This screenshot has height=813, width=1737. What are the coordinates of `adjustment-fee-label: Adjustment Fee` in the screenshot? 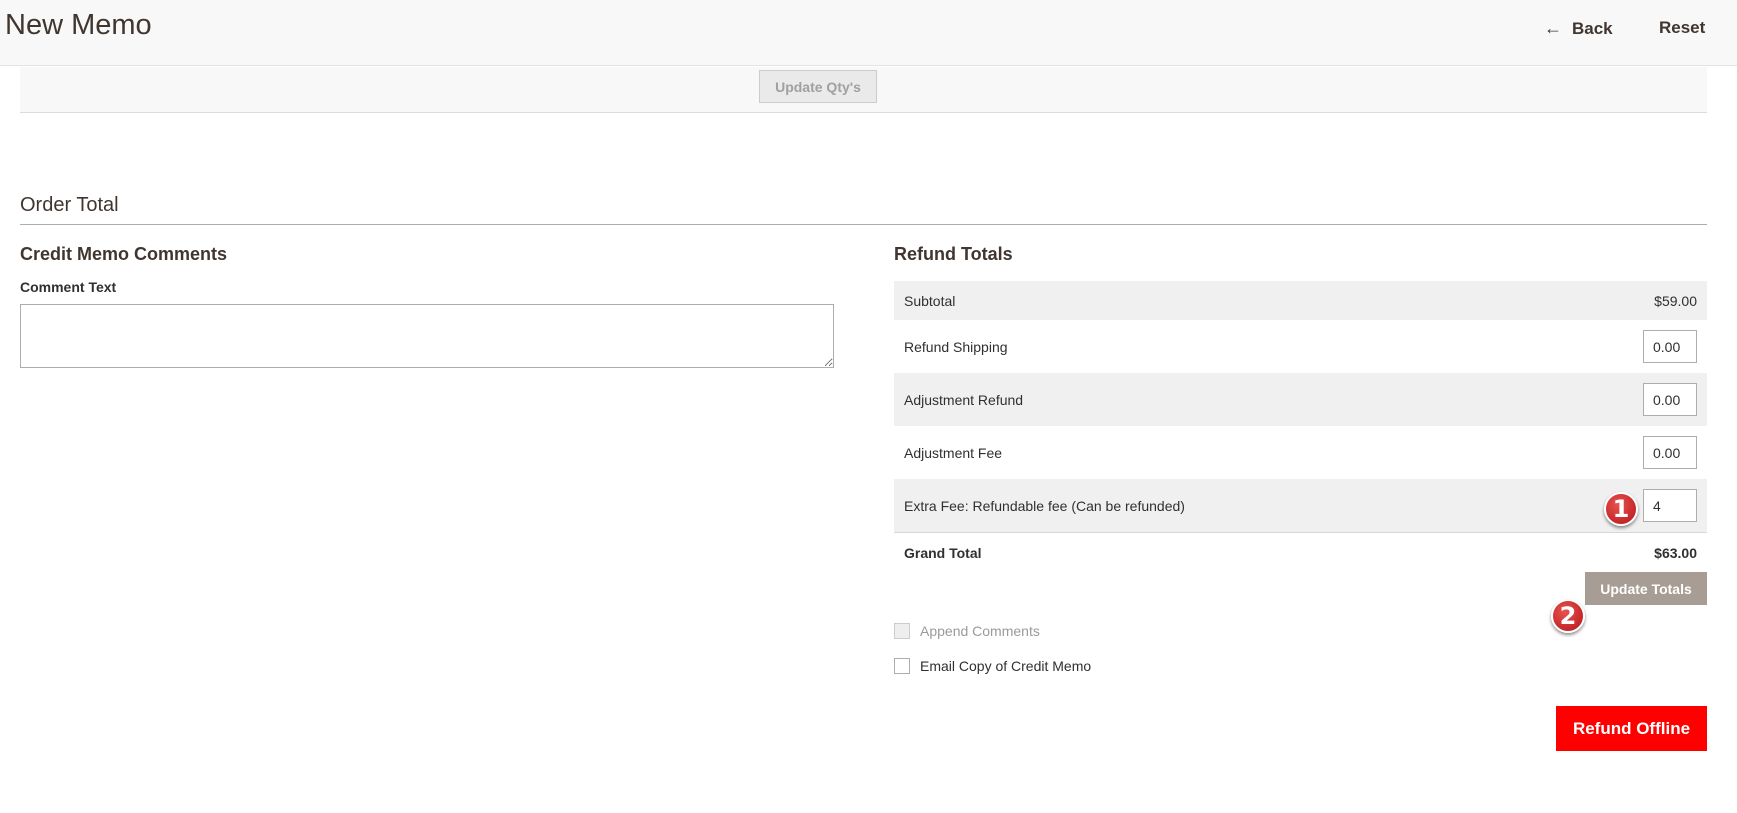 It's located at (953, 452).